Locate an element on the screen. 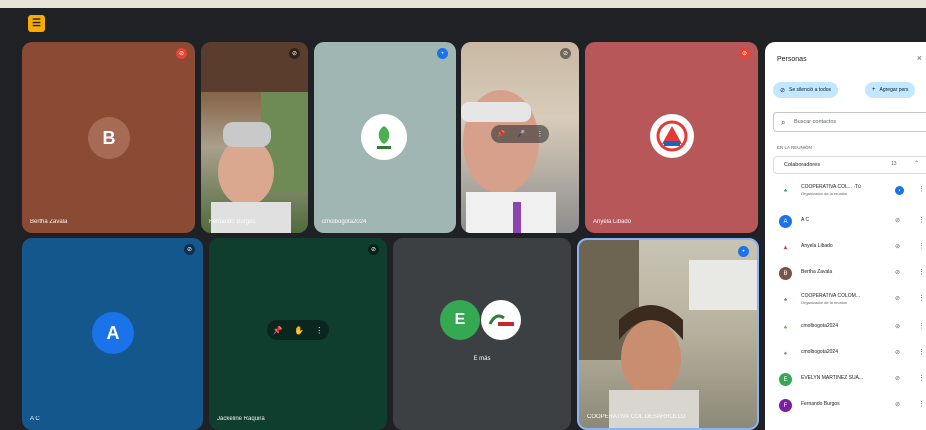  search-input: ⌕ Buscar contactos is located at coordinates (849, 122).